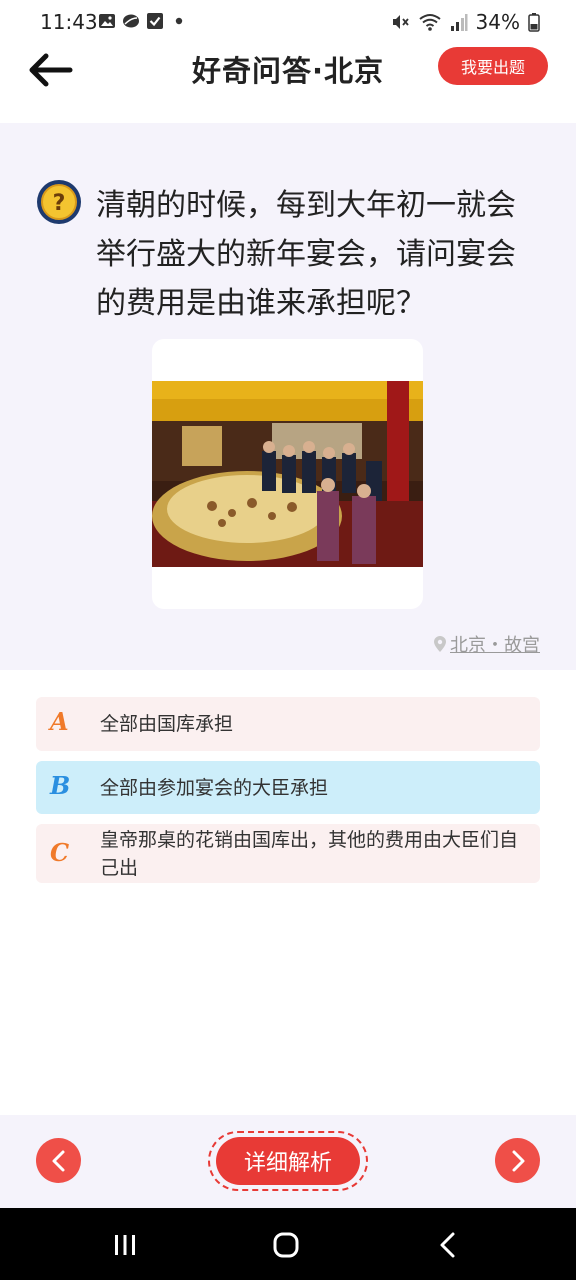  I want to click on system-nav-bar, so click(288, 1244).